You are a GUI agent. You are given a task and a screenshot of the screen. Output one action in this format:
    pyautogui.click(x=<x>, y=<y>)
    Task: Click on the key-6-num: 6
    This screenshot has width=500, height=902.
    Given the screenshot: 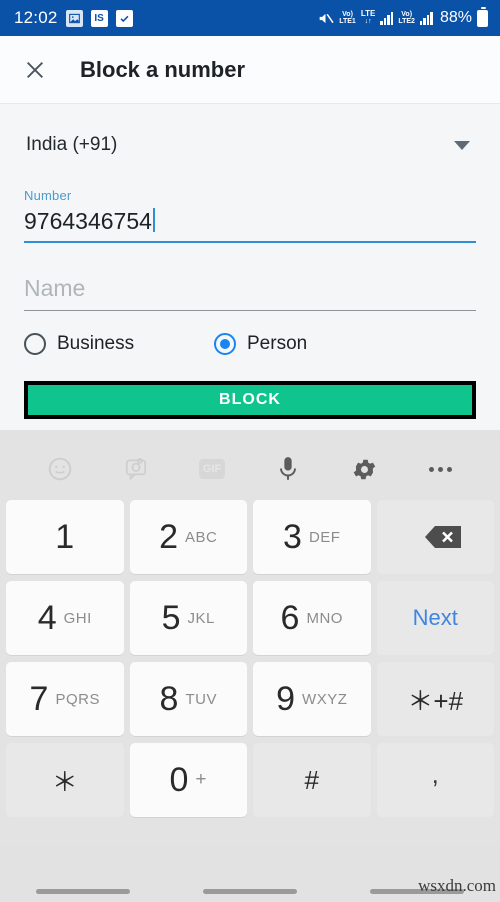 What is the action you would take?
    pyautogui.click(x=290, y=617)
    